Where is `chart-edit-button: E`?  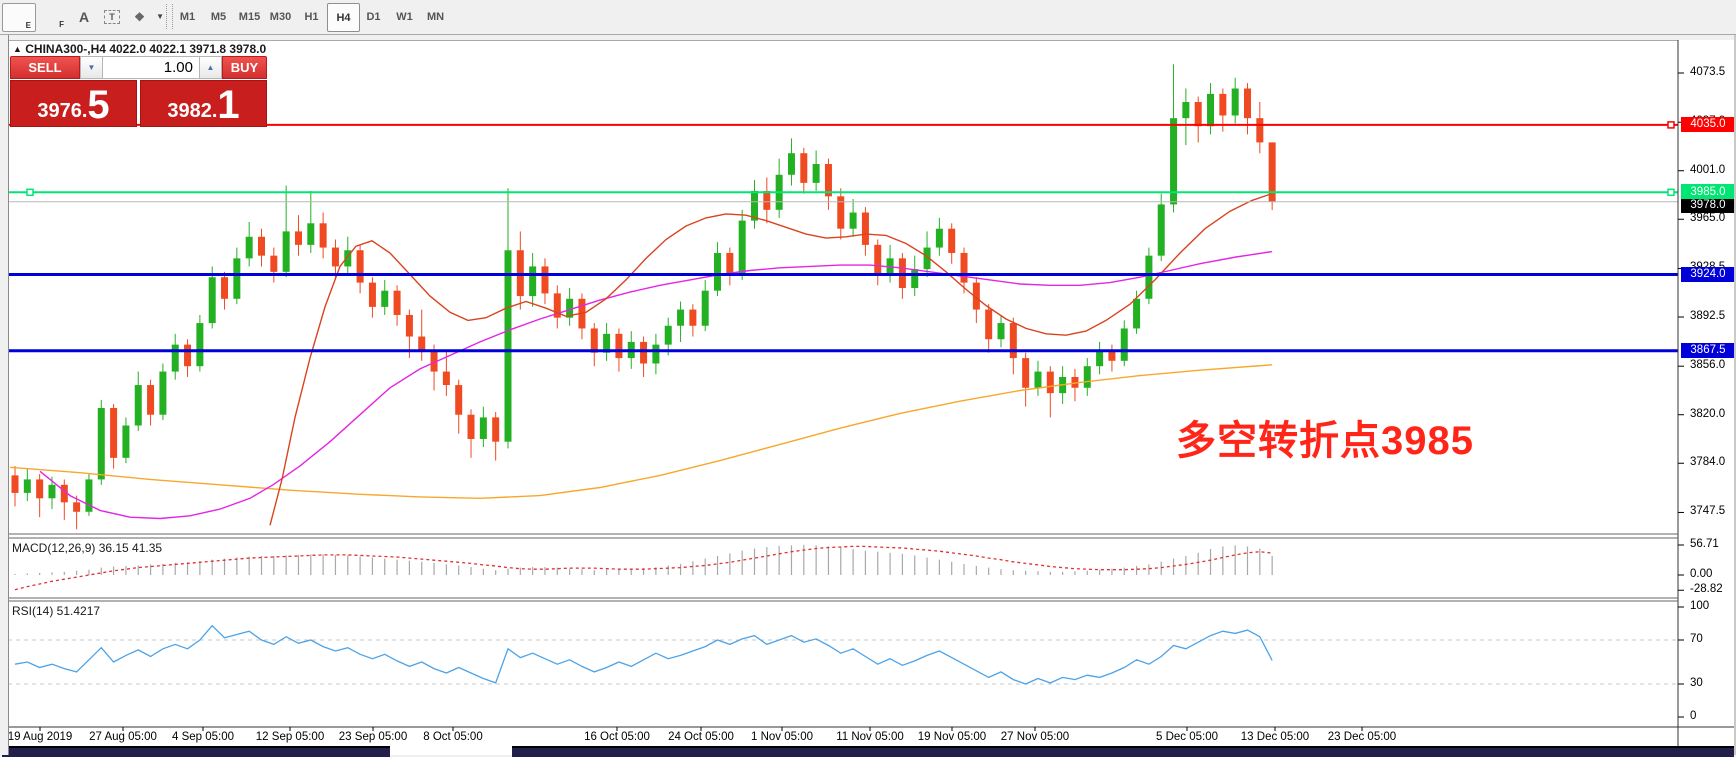
chart-edit-button: E is located at coordinates (19, 17).